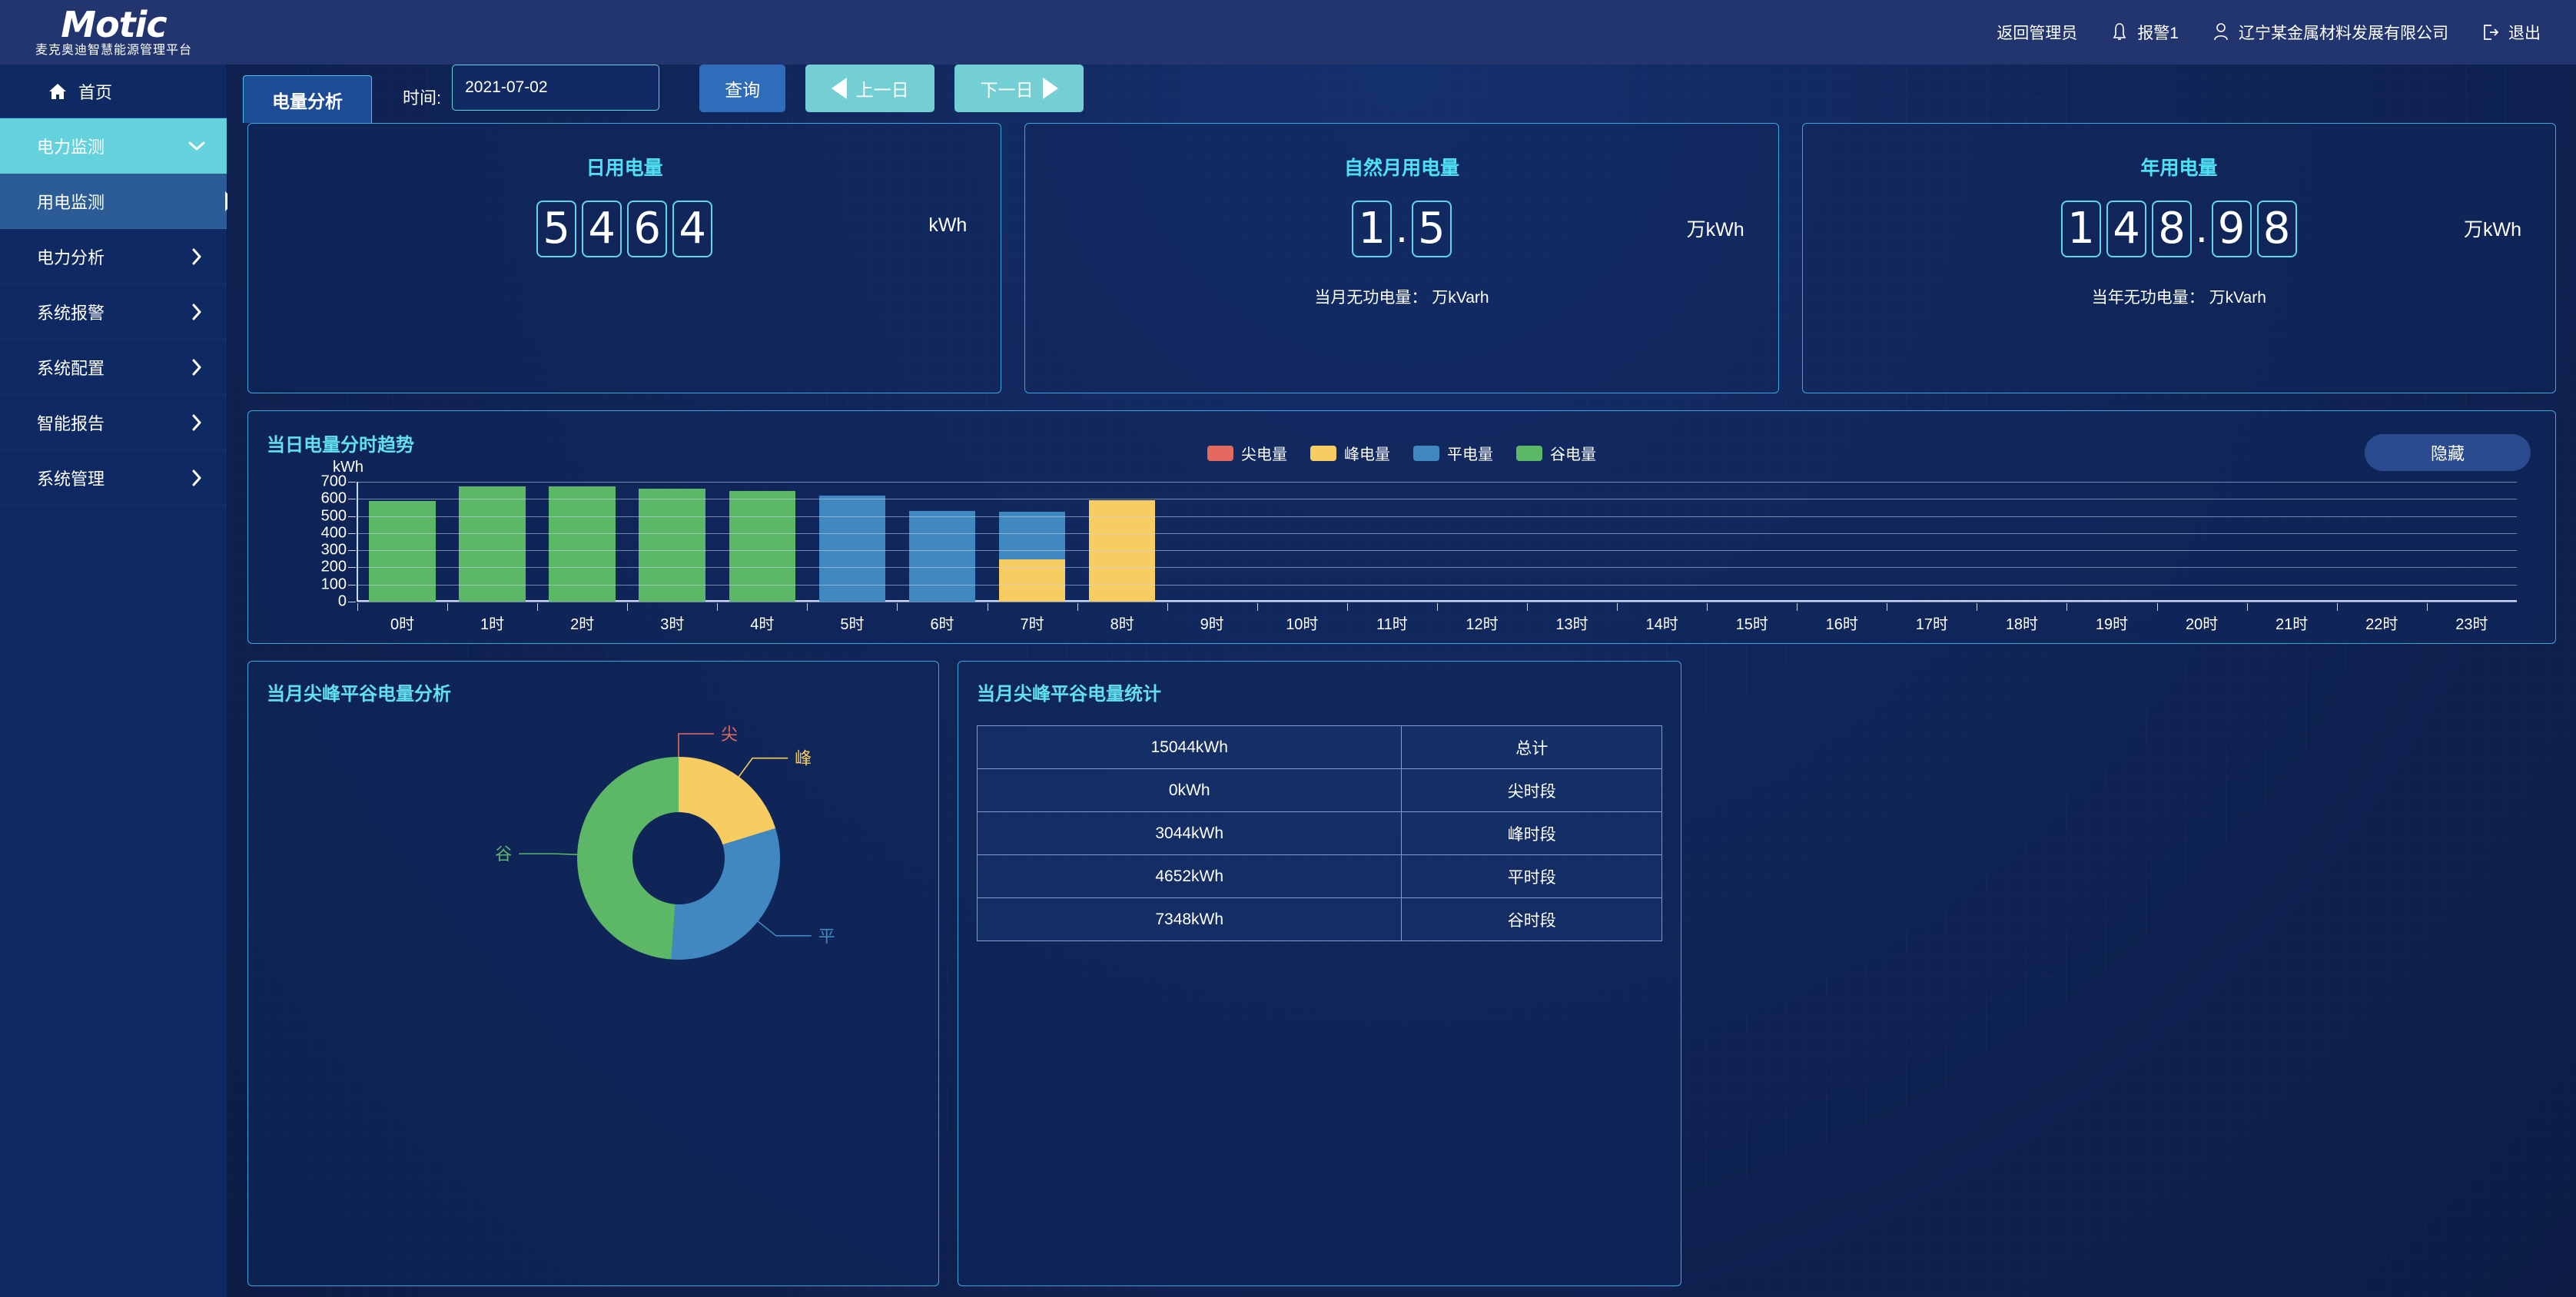 The image size is (2576, 1297). Describe the element at coordinates (2037, 32) in the screenshot. I see `back-to-admin-button: 返回管理员` at that location.